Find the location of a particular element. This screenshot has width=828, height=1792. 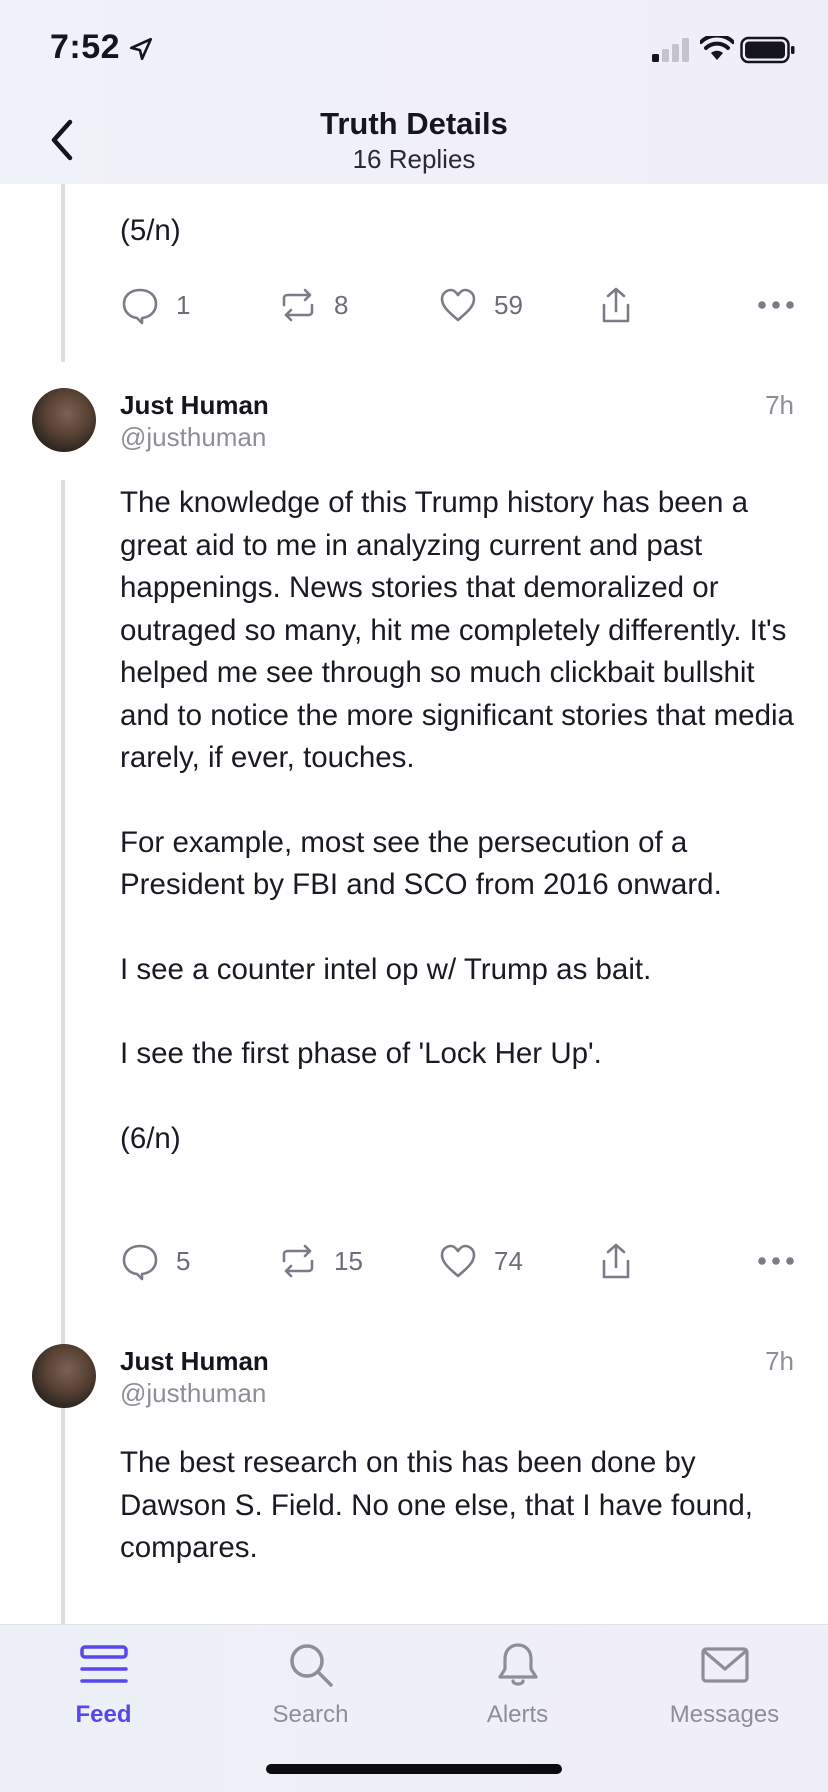

post-text: (5/n) is located at coordinates (460, 231).